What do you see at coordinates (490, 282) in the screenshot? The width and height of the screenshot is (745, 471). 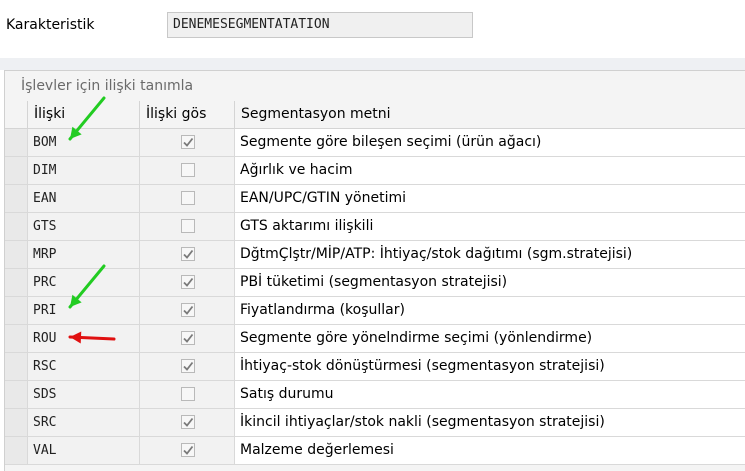 I see `segmentation-text: PBİ tüketimi (segmentasyon stratejisi)` at bounding box center [490, 282].